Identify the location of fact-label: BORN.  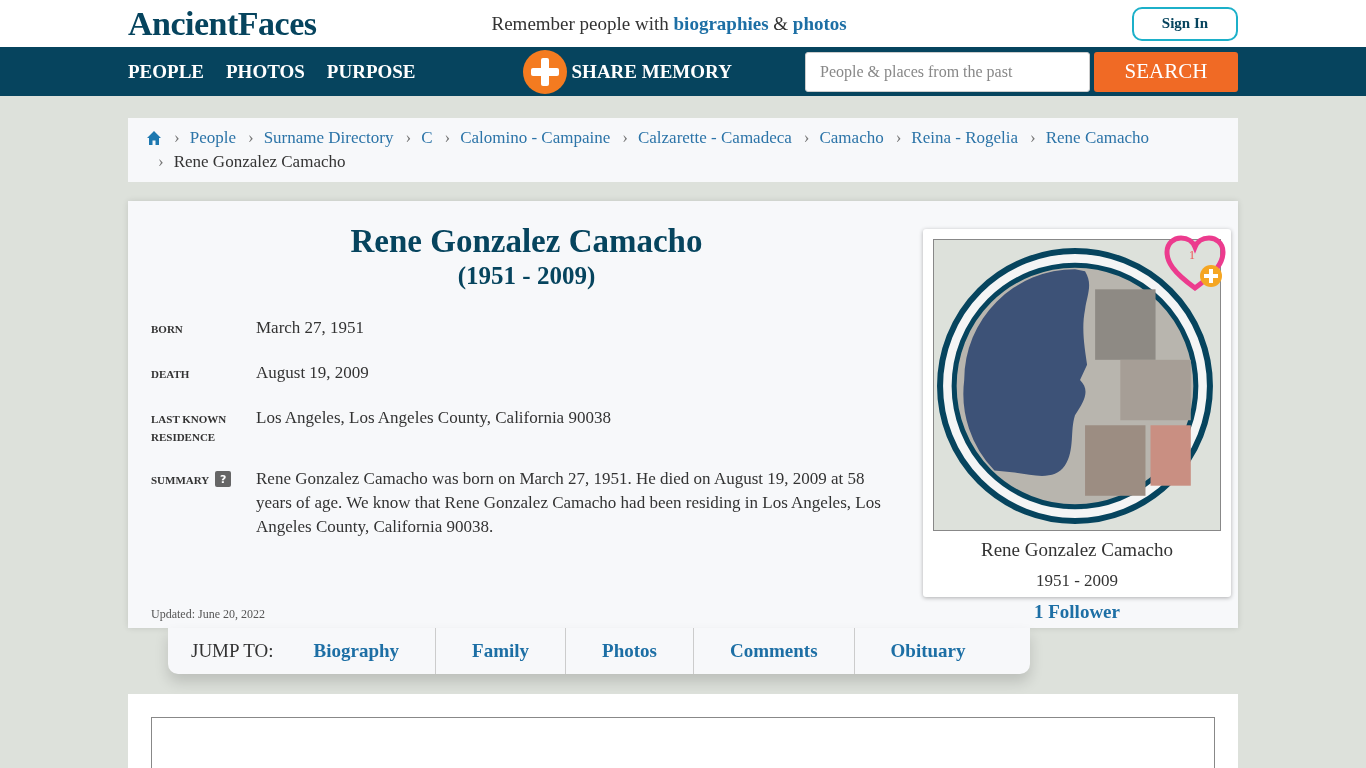
(167, 329).